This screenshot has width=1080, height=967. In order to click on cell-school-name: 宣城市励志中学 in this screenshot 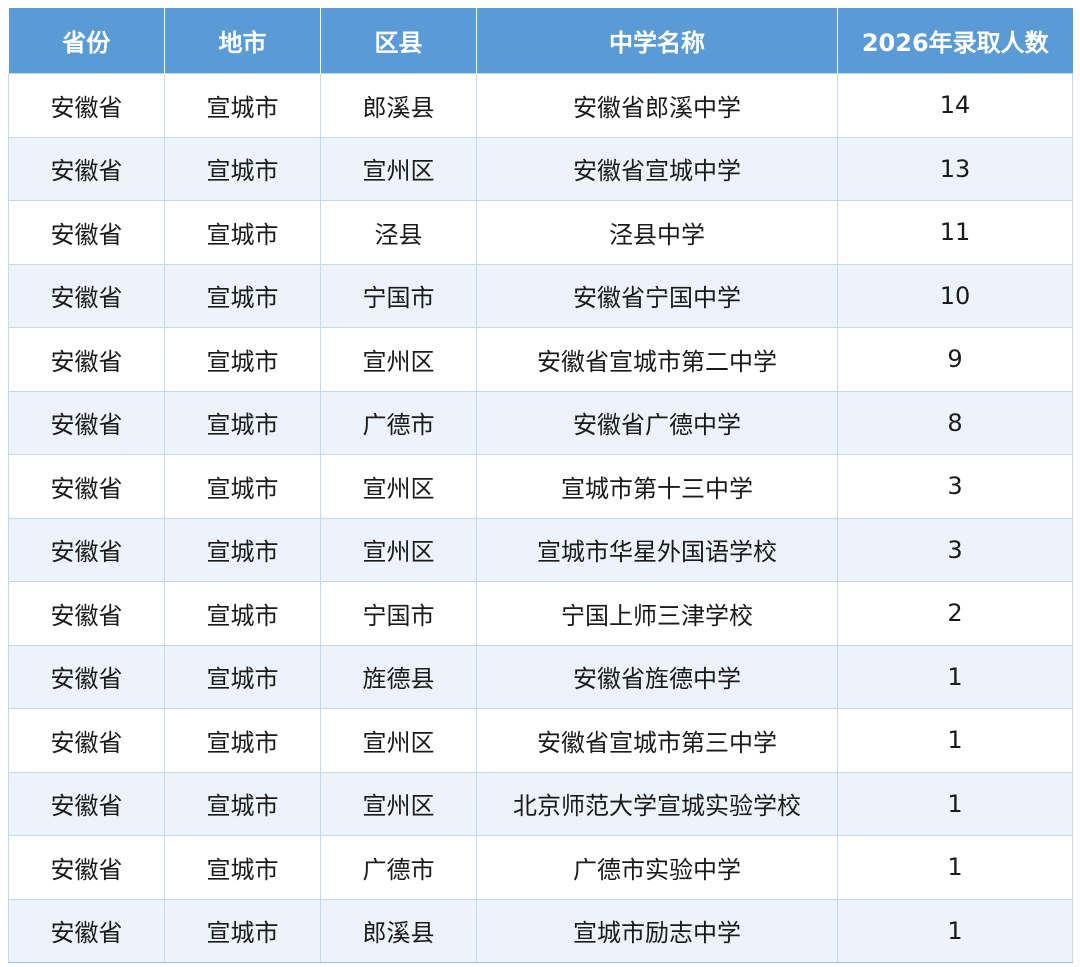, I will do `click(657, 930)`.